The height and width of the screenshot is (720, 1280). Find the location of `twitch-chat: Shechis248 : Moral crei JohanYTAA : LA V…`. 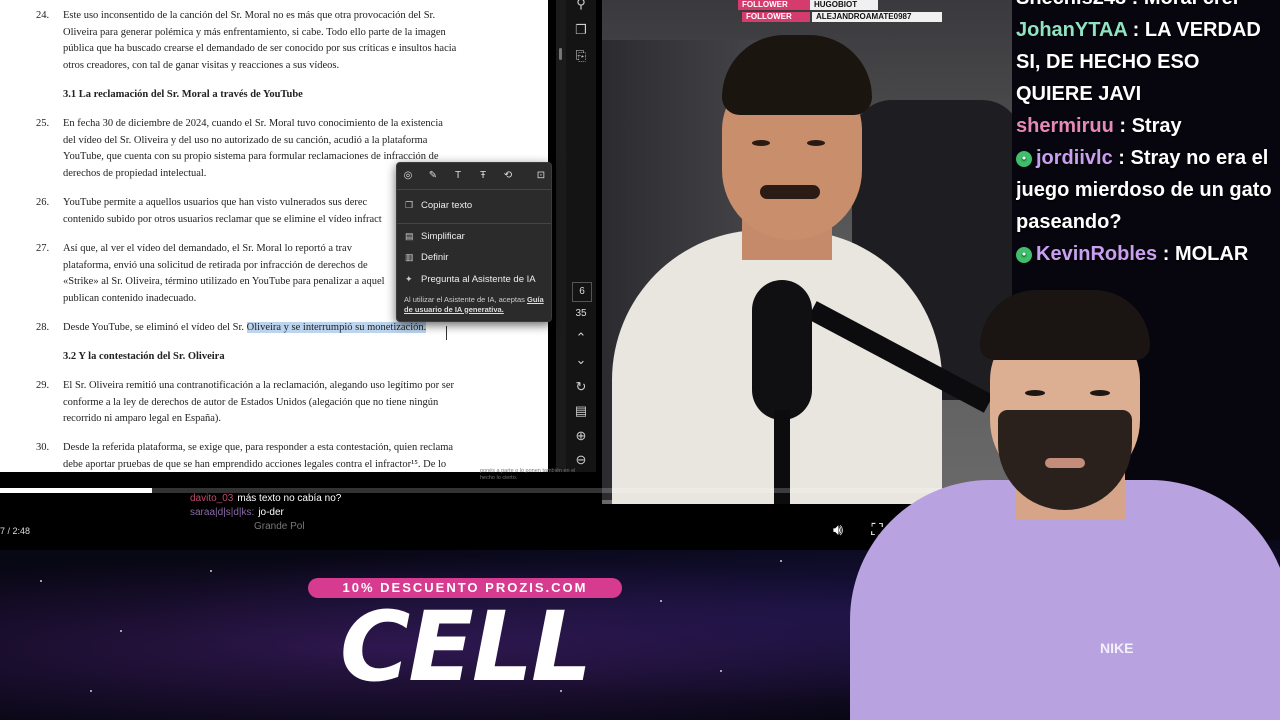

twitch-chat: Shechis248 : Moral crei JohanYTAA : LA V… is located at coordinates (1148, 145).